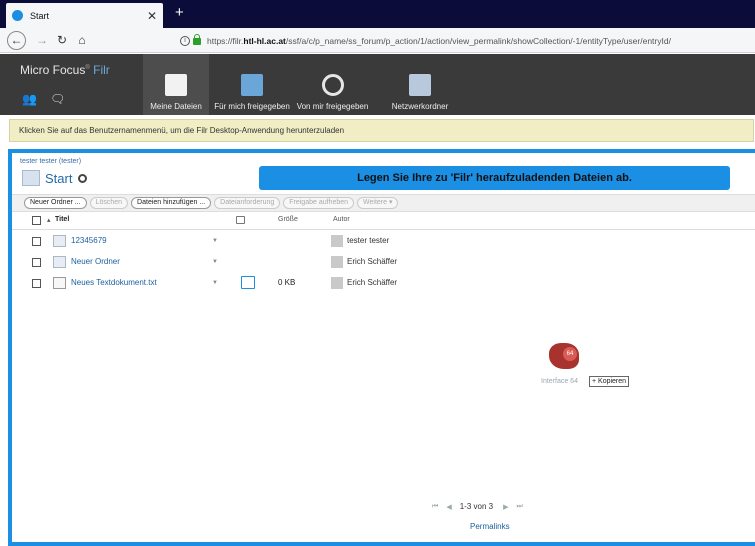 The image size is (755, 546). I want to click on nav-label: Von mir freigegeben, so click(332, 106).